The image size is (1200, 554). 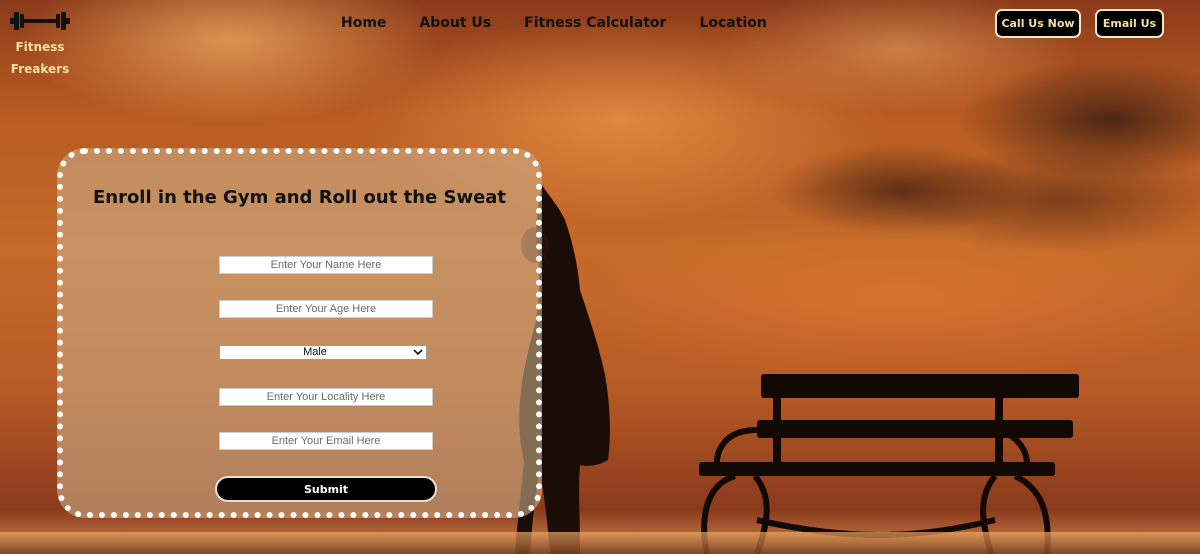 I want to click on name-input, so click(x=326, y=265).